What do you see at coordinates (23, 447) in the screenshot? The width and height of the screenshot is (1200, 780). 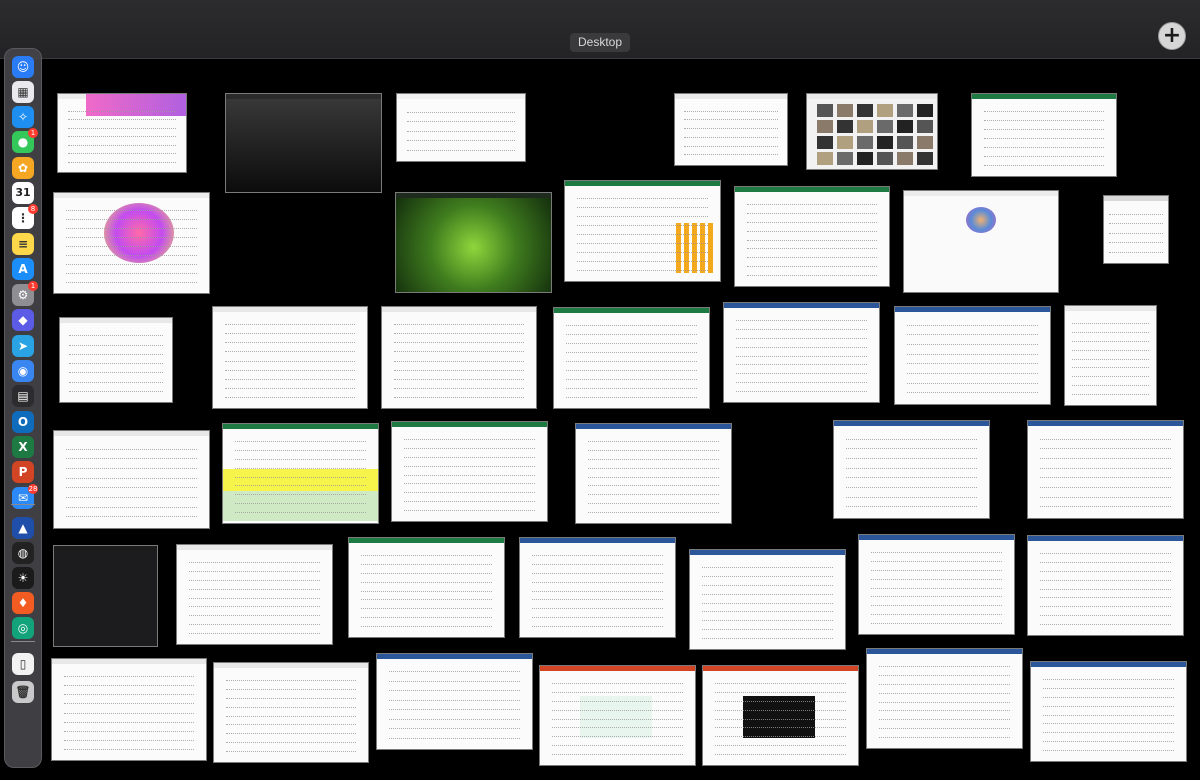 I see `dock-excel-icon: X` at bounding box center [23, 447].